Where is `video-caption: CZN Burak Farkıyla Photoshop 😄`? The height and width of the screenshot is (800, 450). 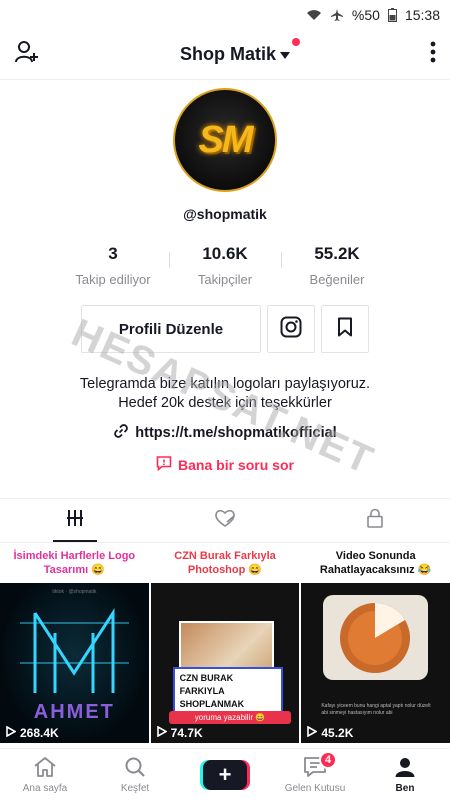
video-caption: CZN Burak Farkıyla Photoshop 😄 is located at coordinates (225, 563).